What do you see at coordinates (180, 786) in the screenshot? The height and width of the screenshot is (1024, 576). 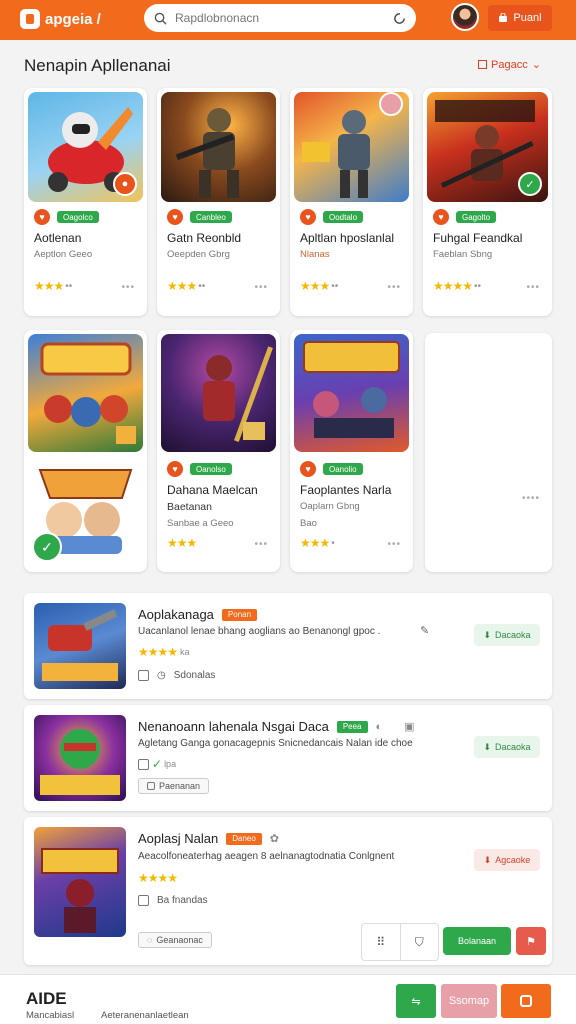 I see `tag-chip-label: Paenanan` at bounding box center [180, 786].